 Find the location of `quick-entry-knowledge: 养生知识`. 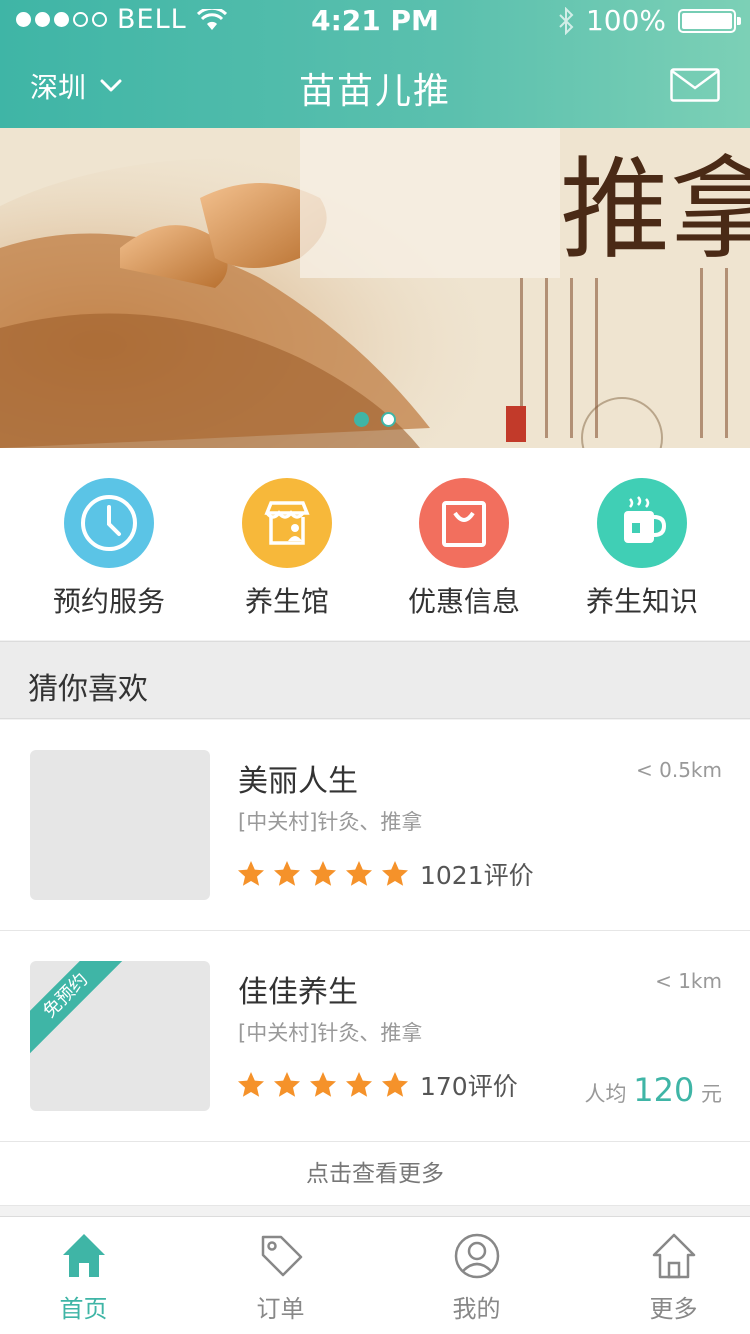

quick-entry-knowledge: 养生知识 is located at coordinates (642, 549).